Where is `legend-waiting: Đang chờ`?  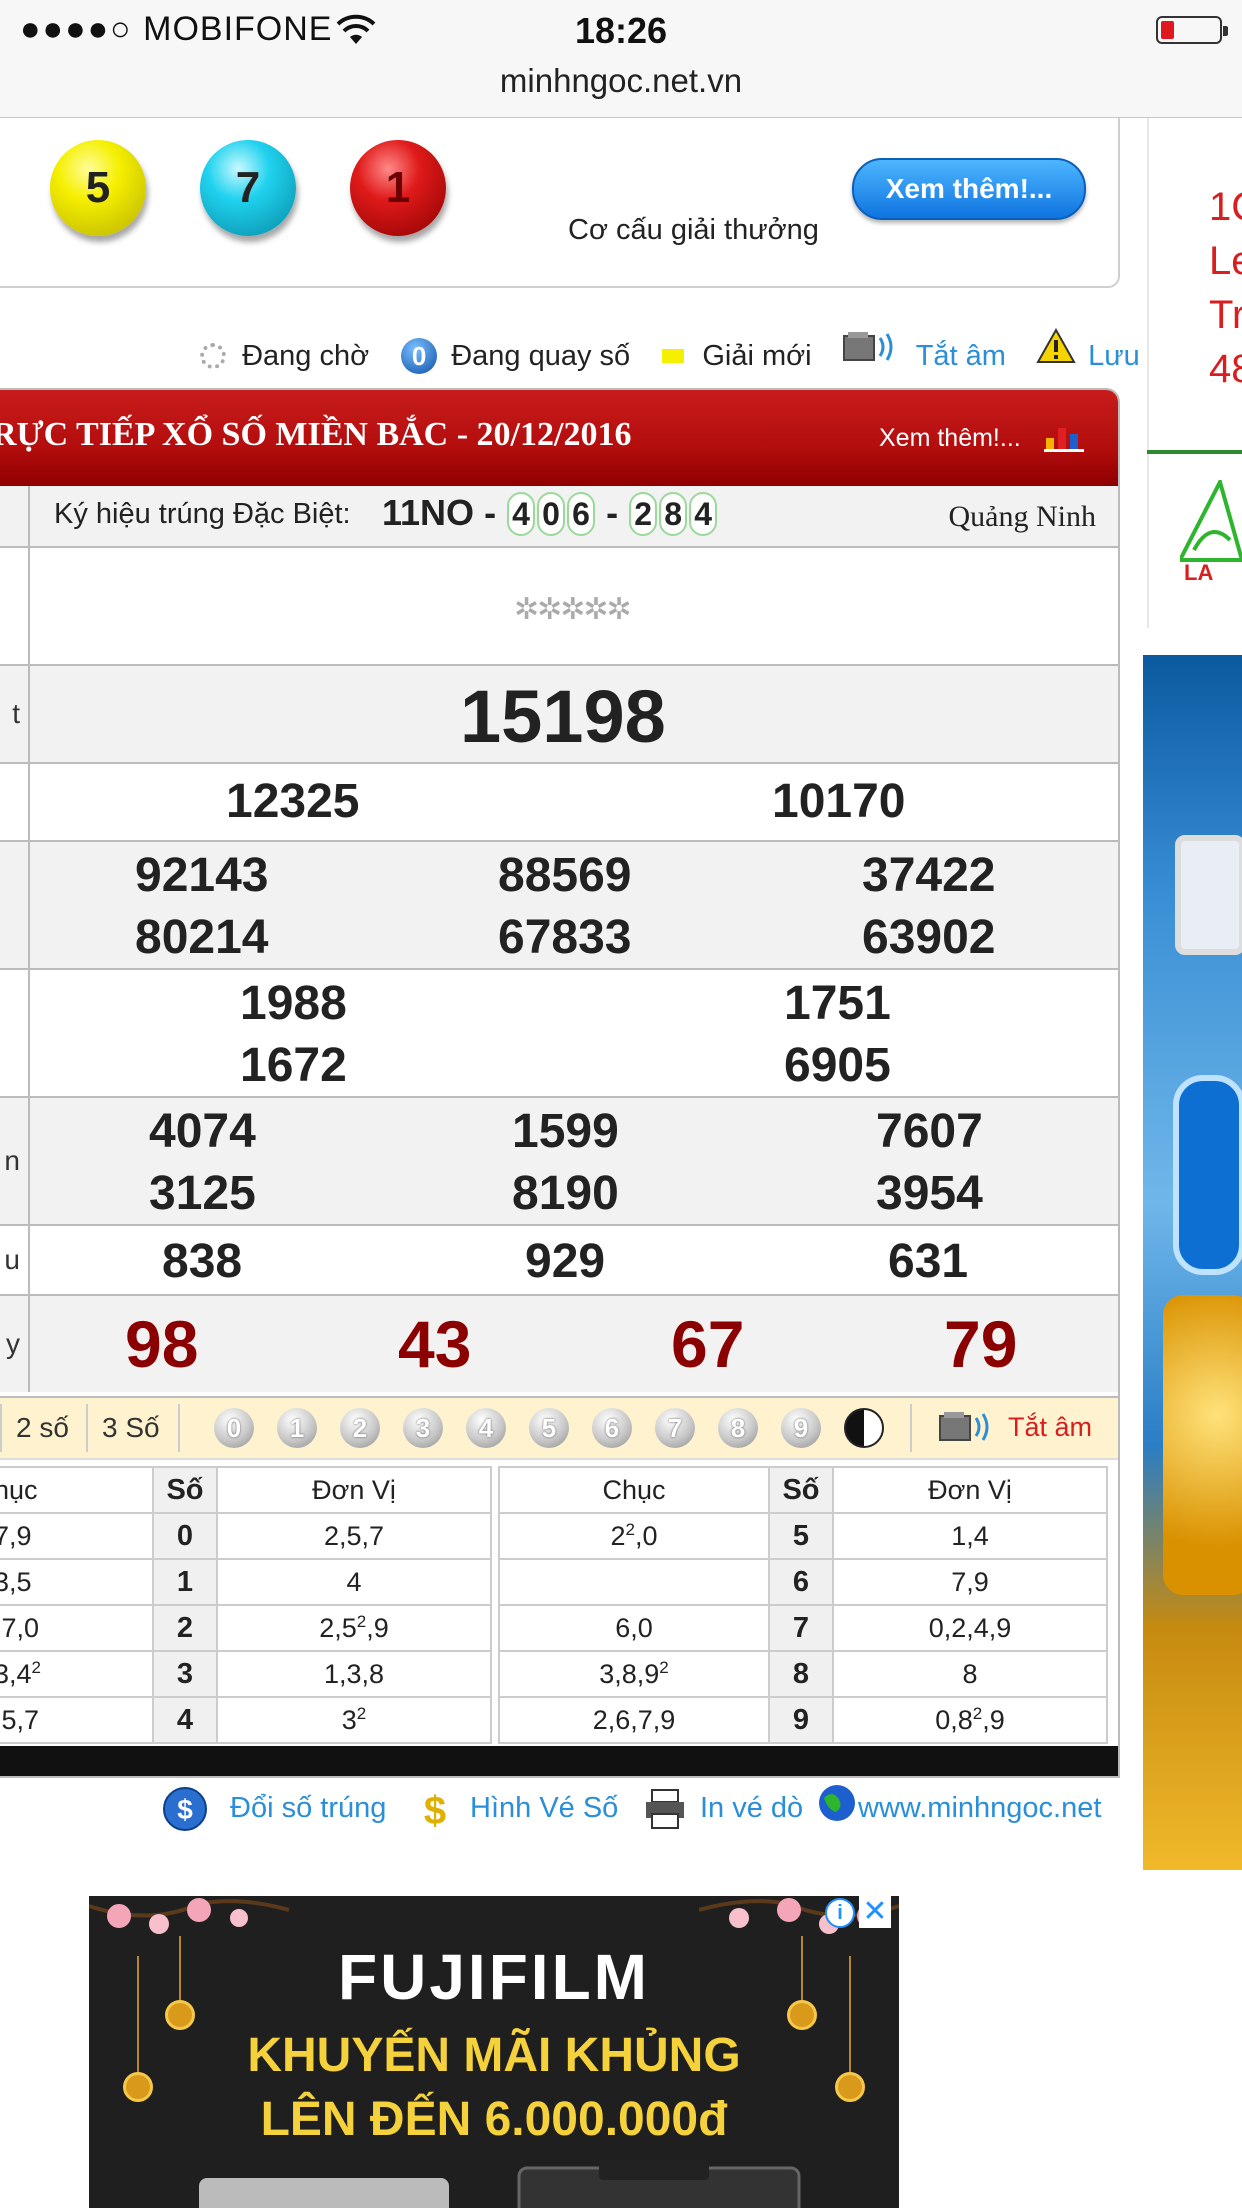
legend-waiting: Đang chờ is located at coordinates (306, 355).